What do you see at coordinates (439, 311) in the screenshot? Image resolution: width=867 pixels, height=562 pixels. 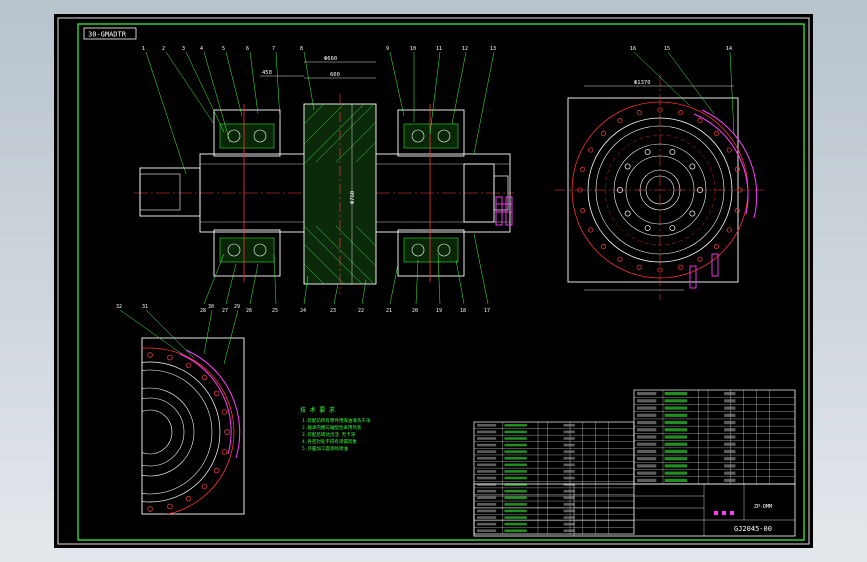 I see `callout-number: 19` at bounding box center [439, 311].